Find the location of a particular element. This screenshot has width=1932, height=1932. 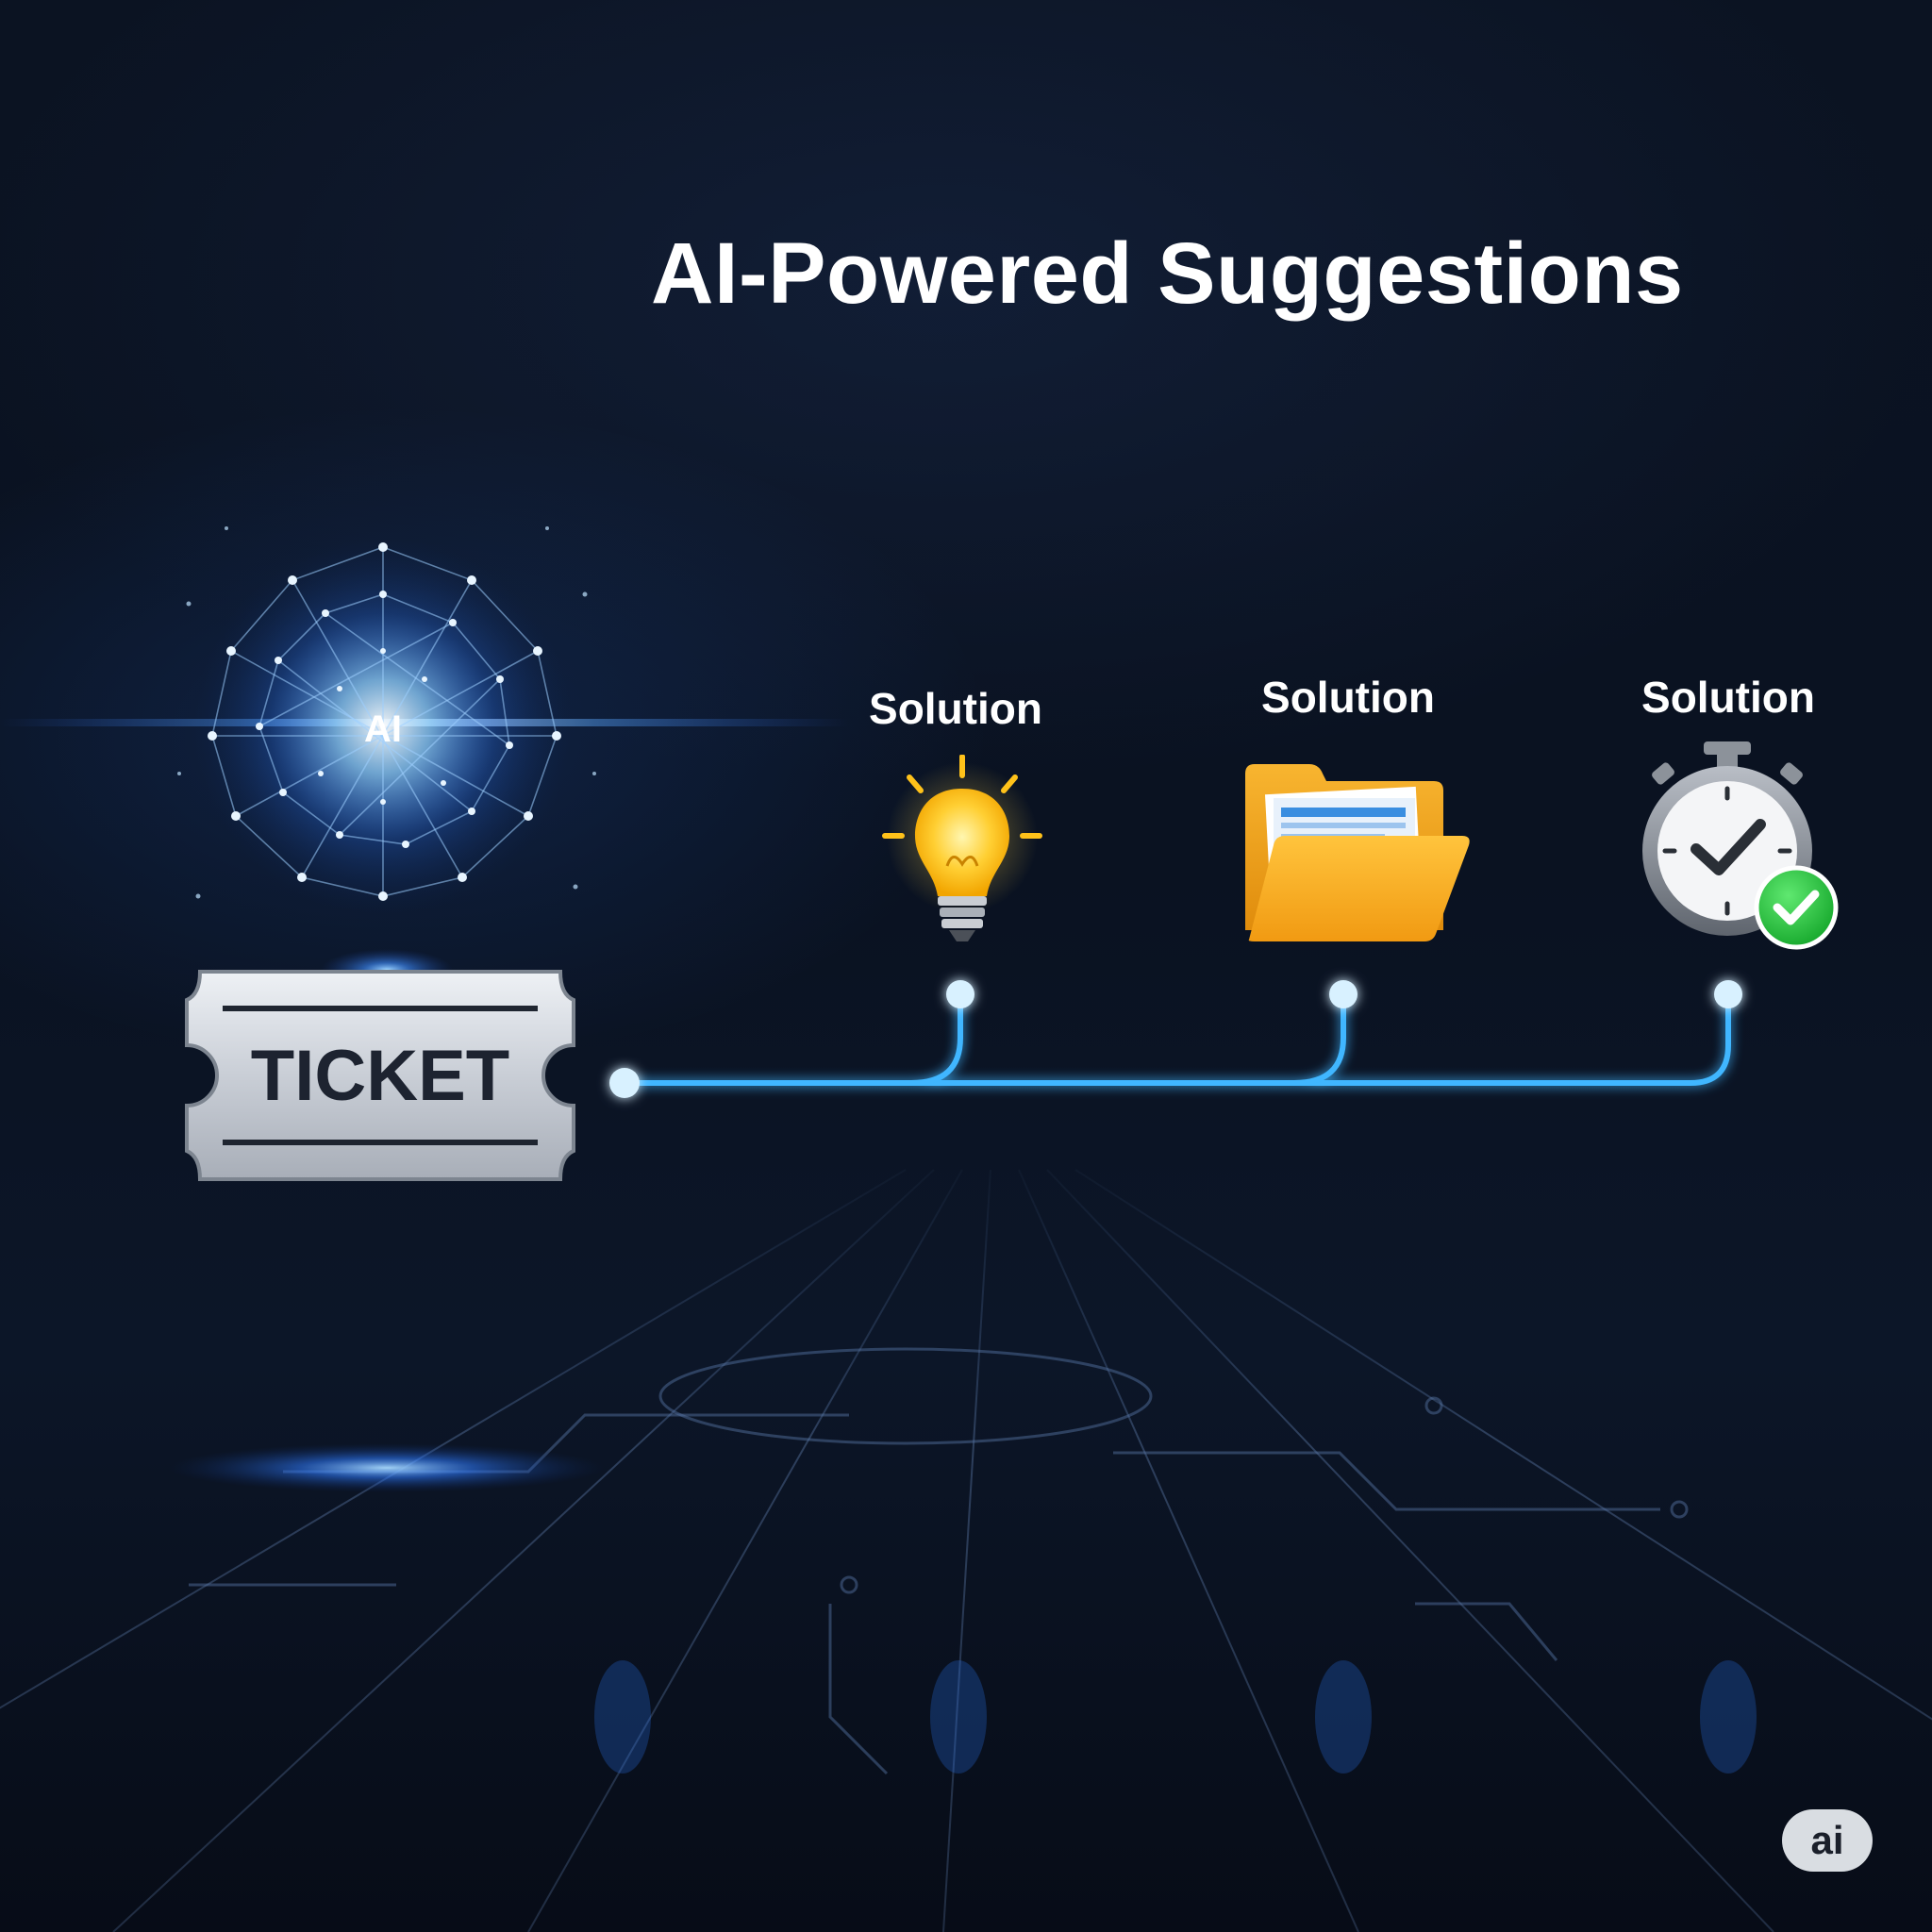

folder-icon is located at coordinates (1358, 853).